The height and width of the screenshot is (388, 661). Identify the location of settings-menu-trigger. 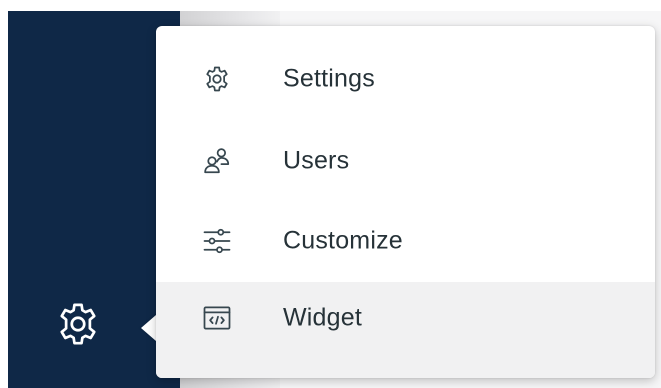
(78, 324).